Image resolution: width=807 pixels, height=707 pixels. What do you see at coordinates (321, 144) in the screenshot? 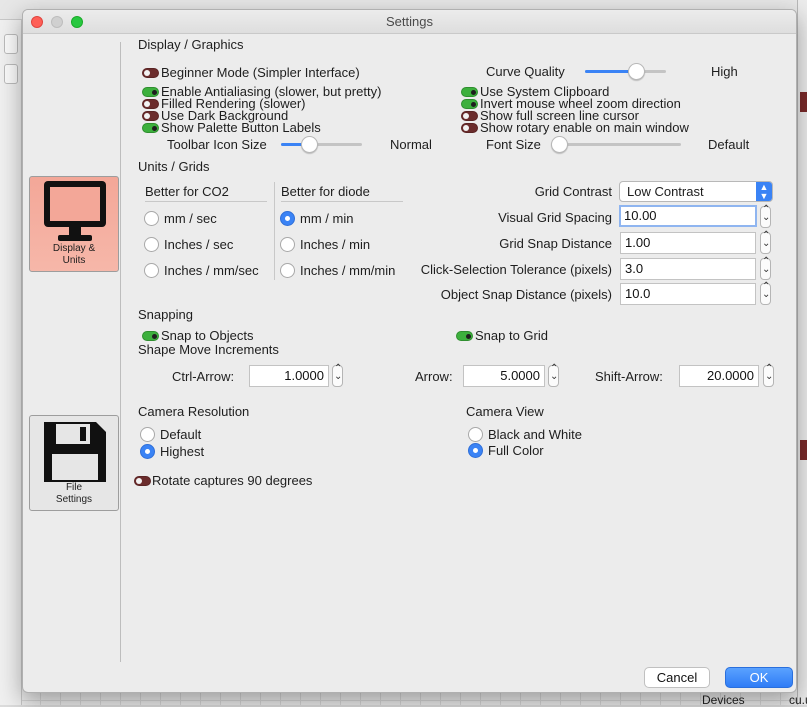
I see `toolbar-icon-size-slider` at bounding box center [321, 144].